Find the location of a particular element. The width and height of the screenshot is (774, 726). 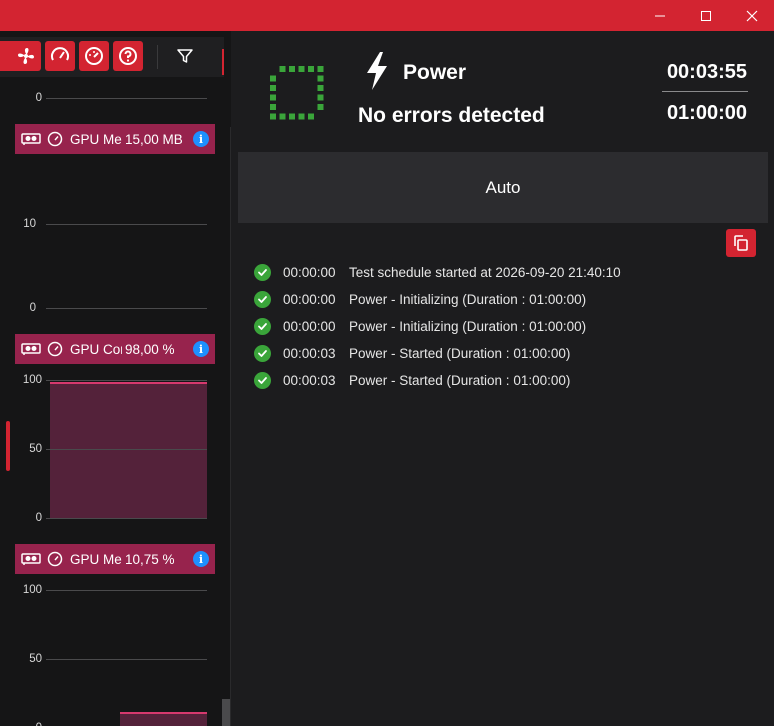

test-status-icon is located at coordinates (297, 93).